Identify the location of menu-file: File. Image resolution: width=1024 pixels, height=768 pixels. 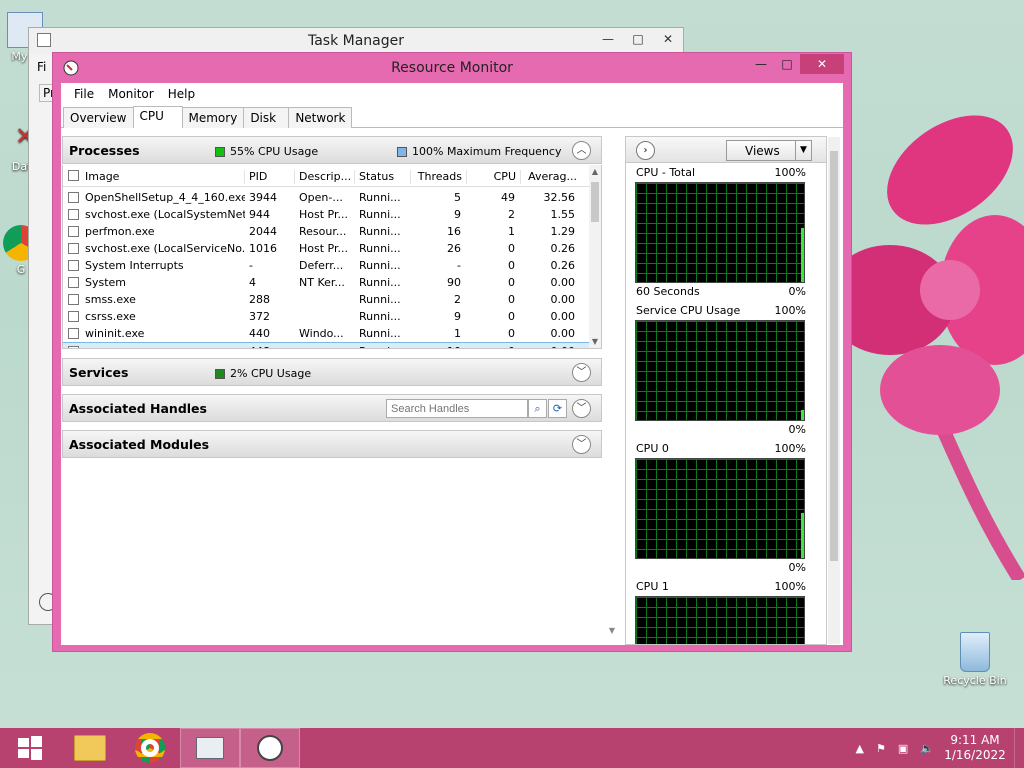
(84, 94).